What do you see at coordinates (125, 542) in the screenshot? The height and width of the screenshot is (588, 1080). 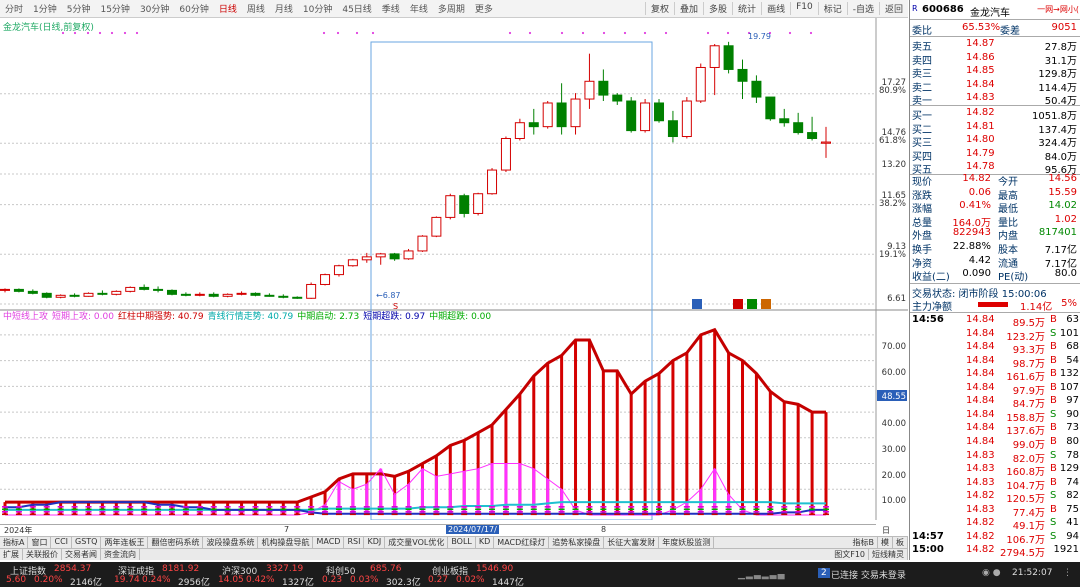 I see `indicator-tab: 两年连板王` at bounding box center [125, 542].